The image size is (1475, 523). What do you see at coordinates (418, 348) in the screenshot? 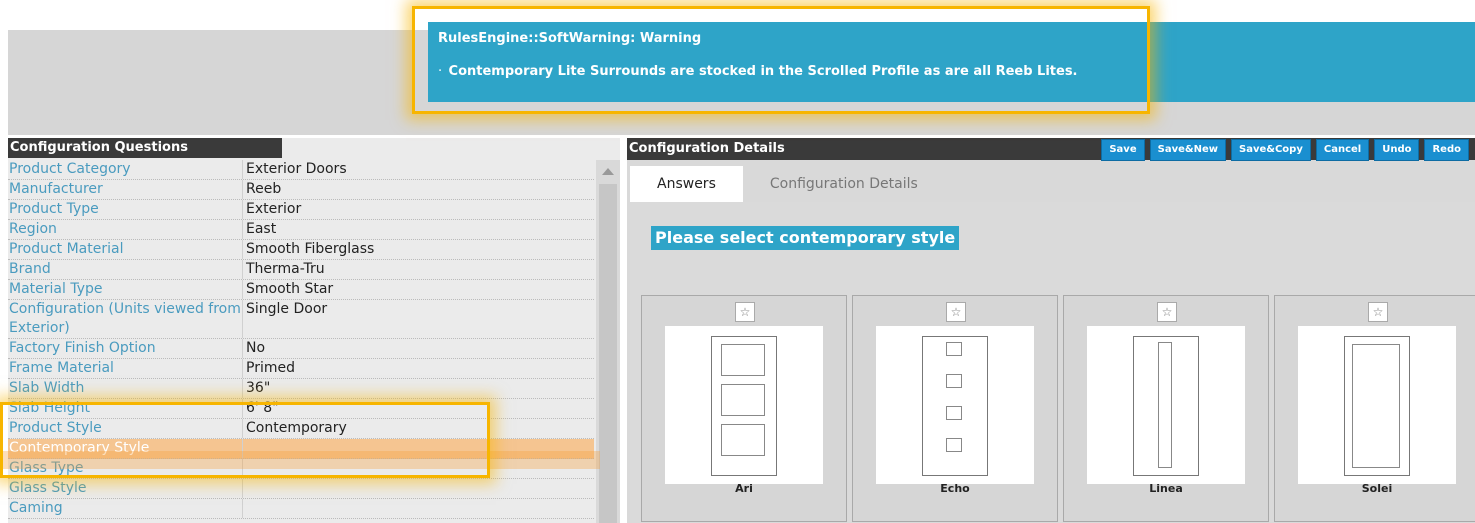
I see `question-answer: No` at bounding box center [418, 348].